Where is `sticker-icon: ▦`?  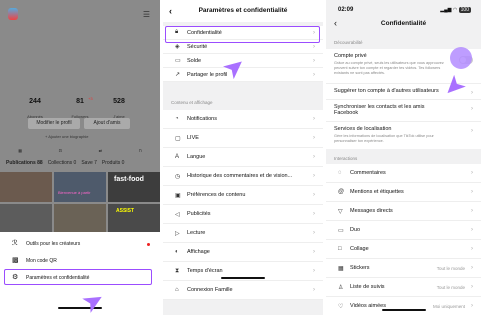 sticker-icon: ▦ is located at coordinates (341, 268).